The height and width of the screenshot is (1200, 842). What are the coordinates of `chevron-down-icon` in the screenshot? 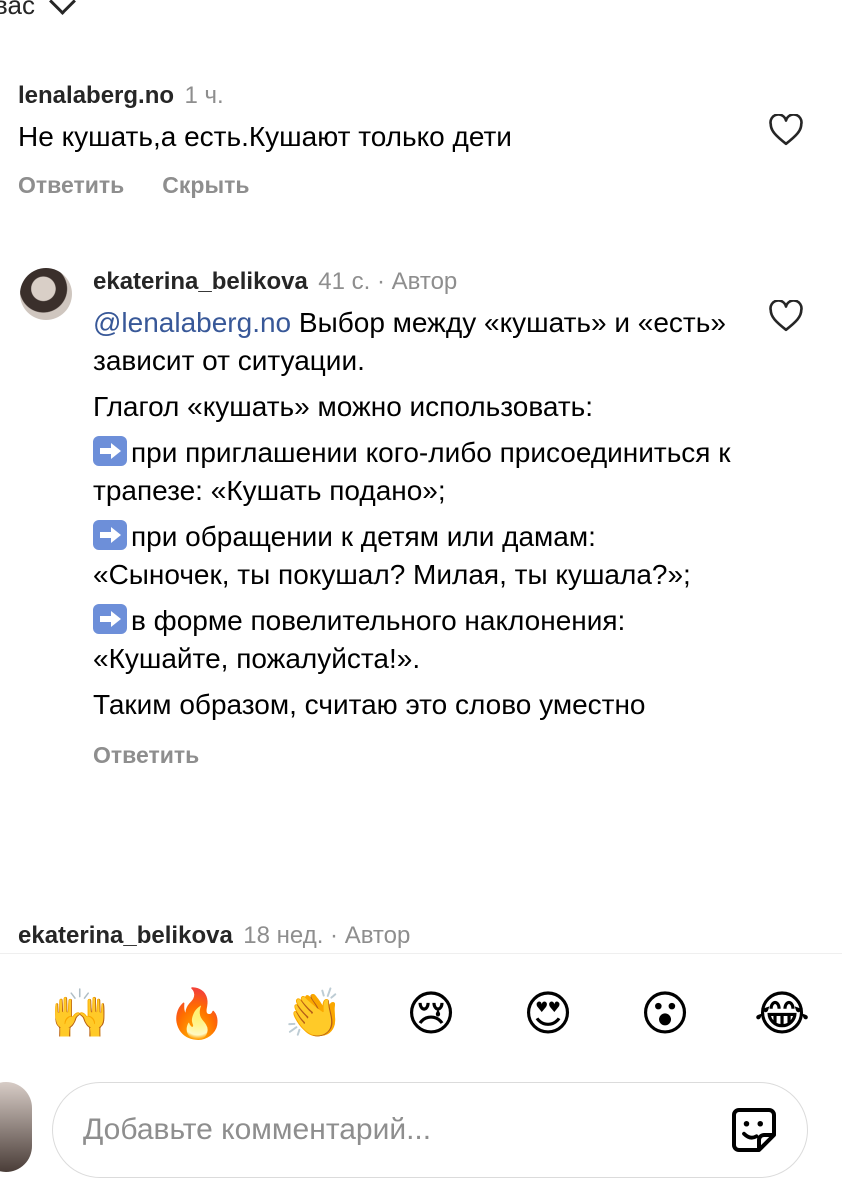 It's located at (62, 7).